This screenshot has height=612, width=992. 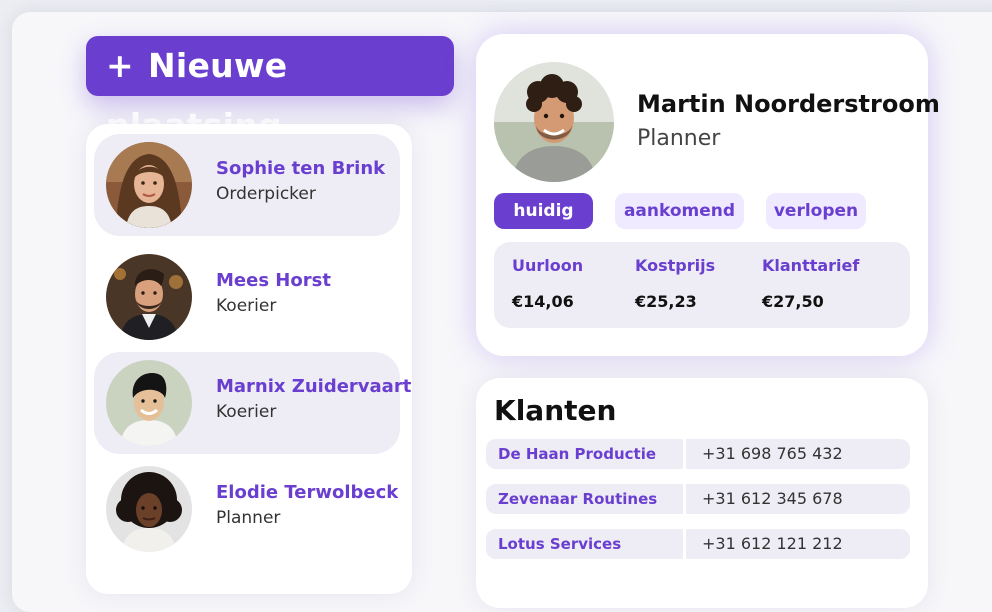 What do you see at coordinates (314, 386) in the screenshot?
I see `person-name: Marnix Zuidervaart` at bounding box center [314, 386].